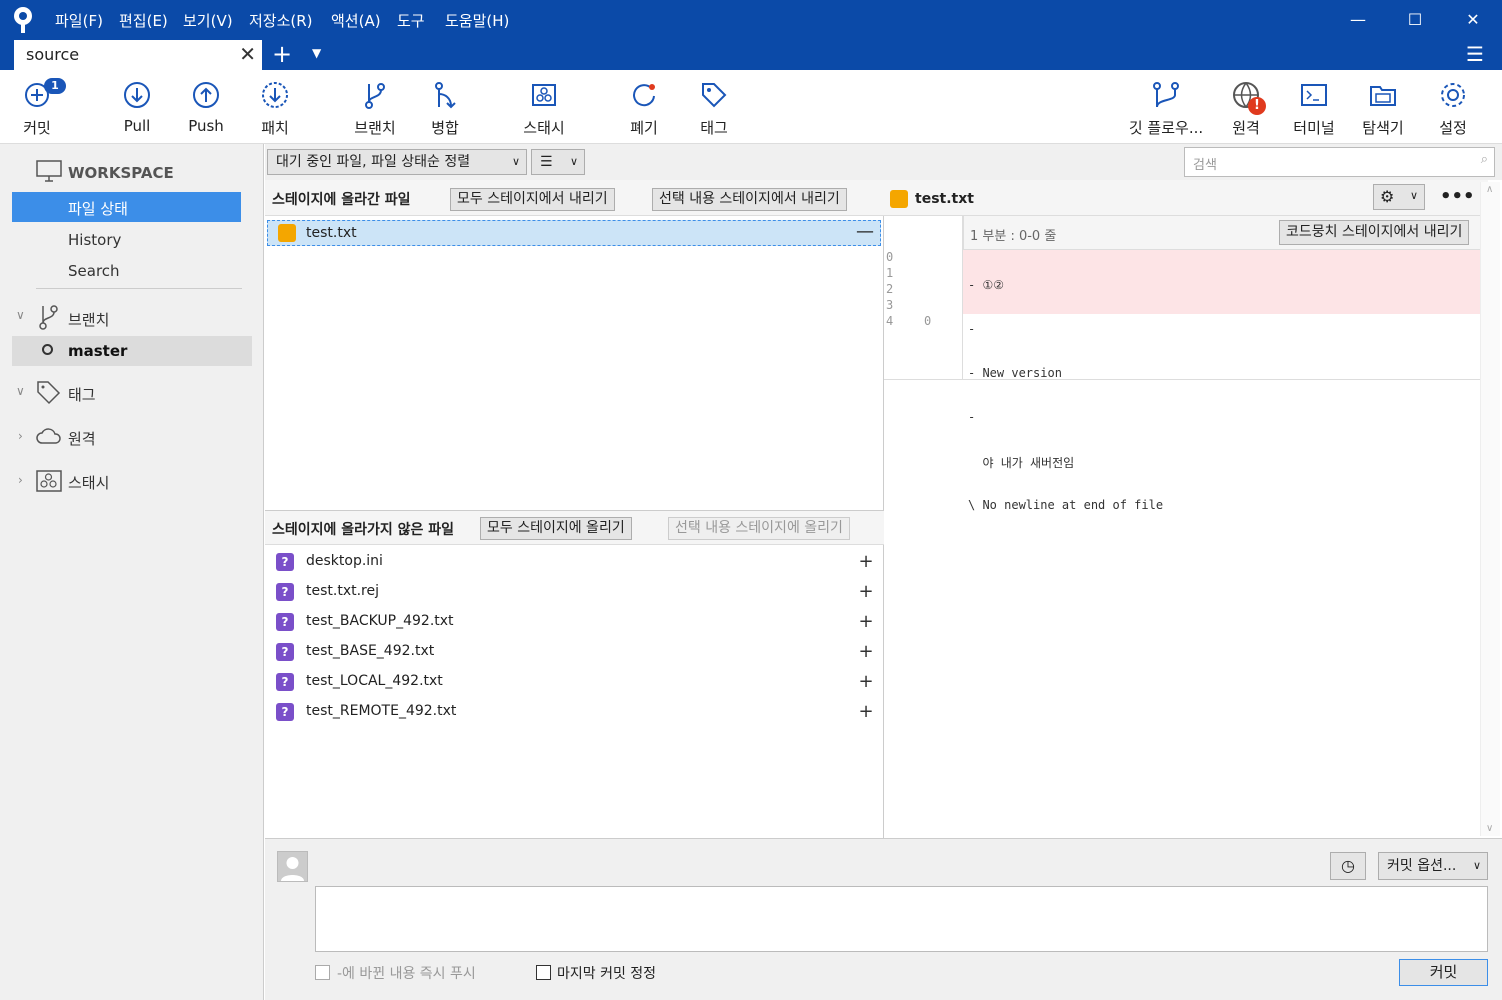  I want to click on sidebar-remotes: 원격, so click(82, 438).